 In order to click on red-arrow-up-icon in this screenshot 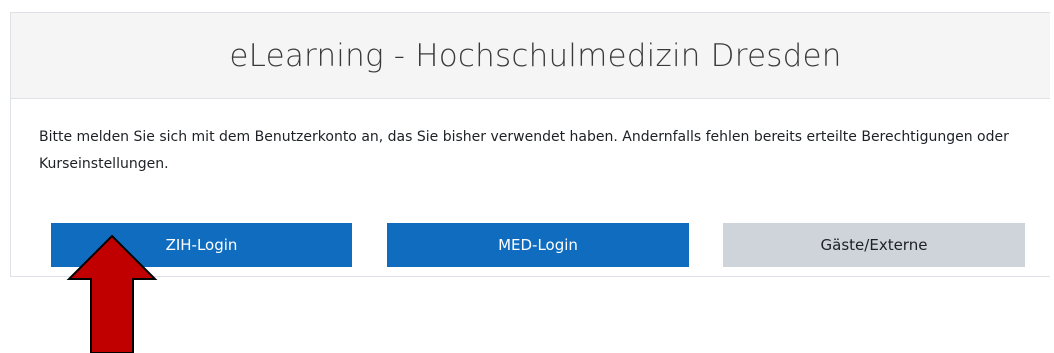, I will do `click(112, 293)`.